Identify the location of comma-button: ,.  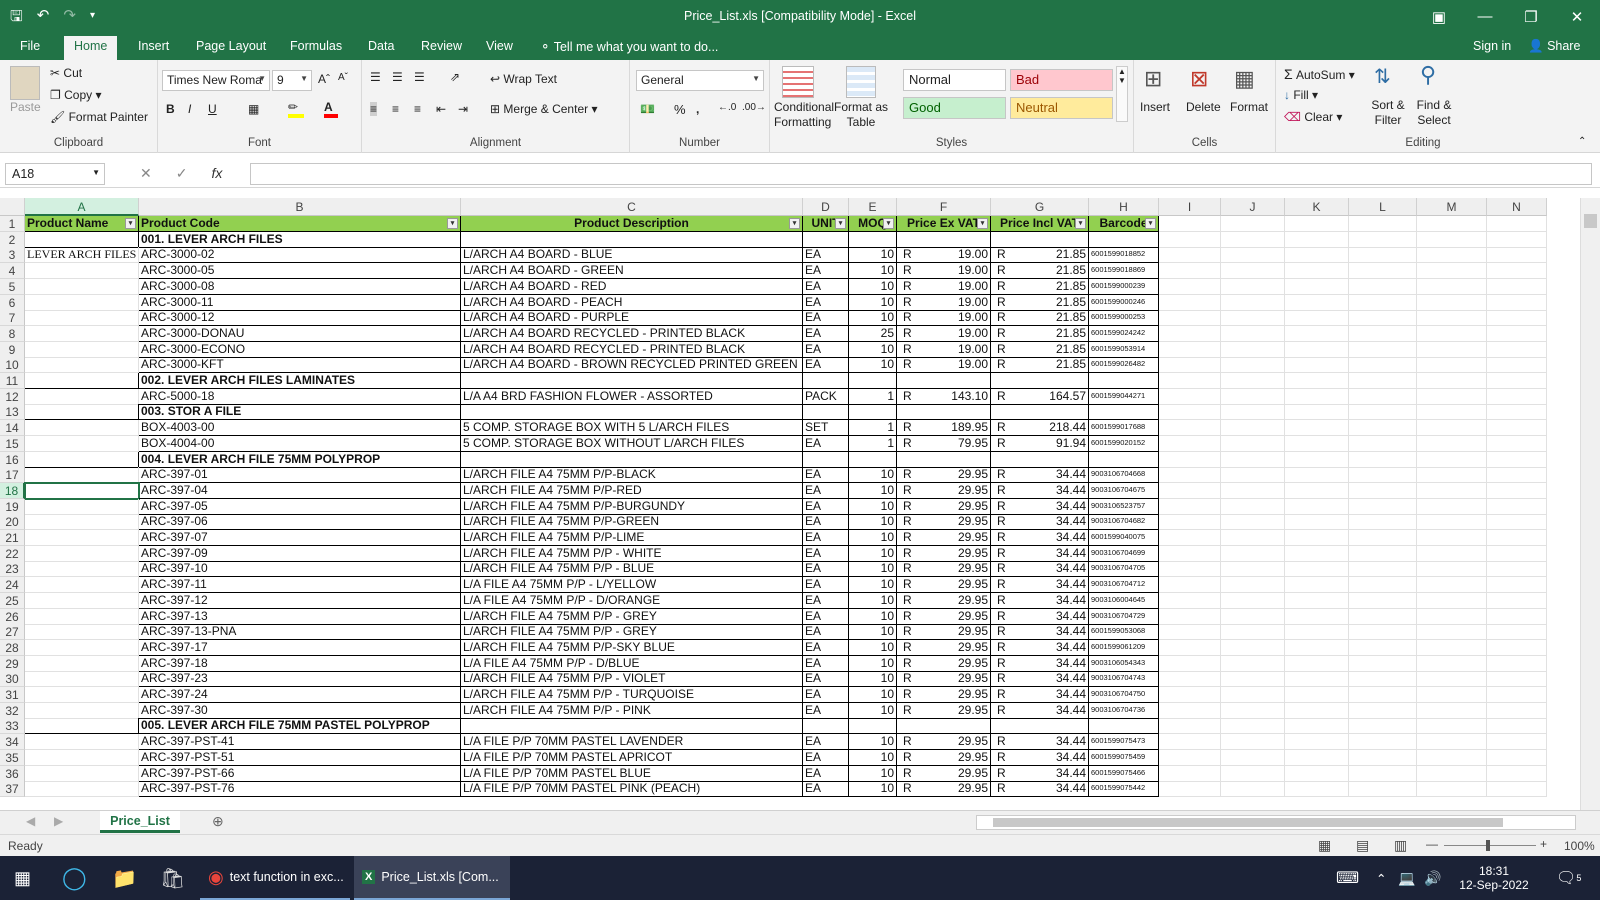
(697, 109).